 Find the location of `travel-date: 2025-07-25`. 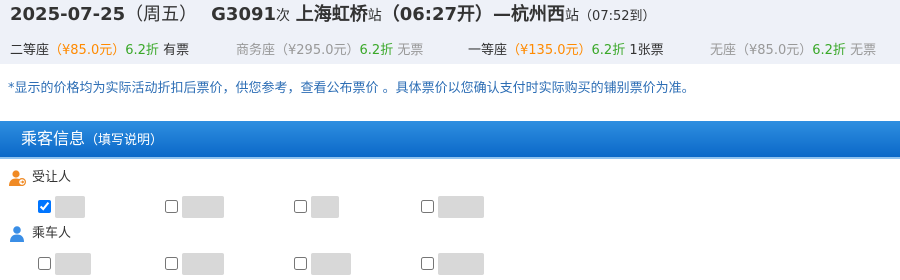

travel-date: 2025-07-25 is located at coordinates (68, 14).